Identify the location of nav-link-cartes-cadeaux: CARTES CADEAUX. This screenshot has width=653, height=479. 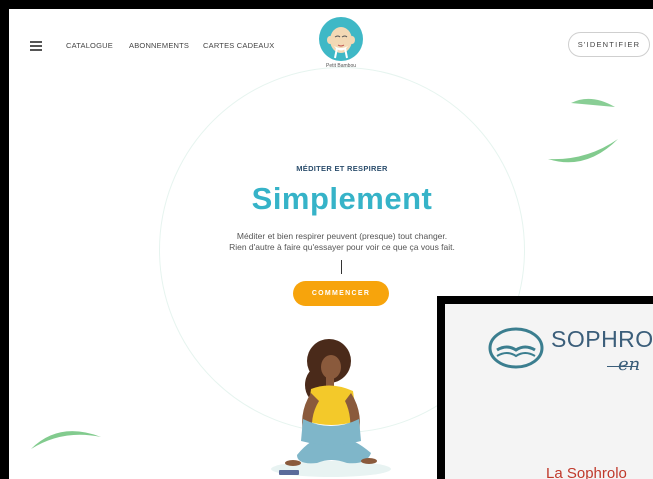
(238, 45).